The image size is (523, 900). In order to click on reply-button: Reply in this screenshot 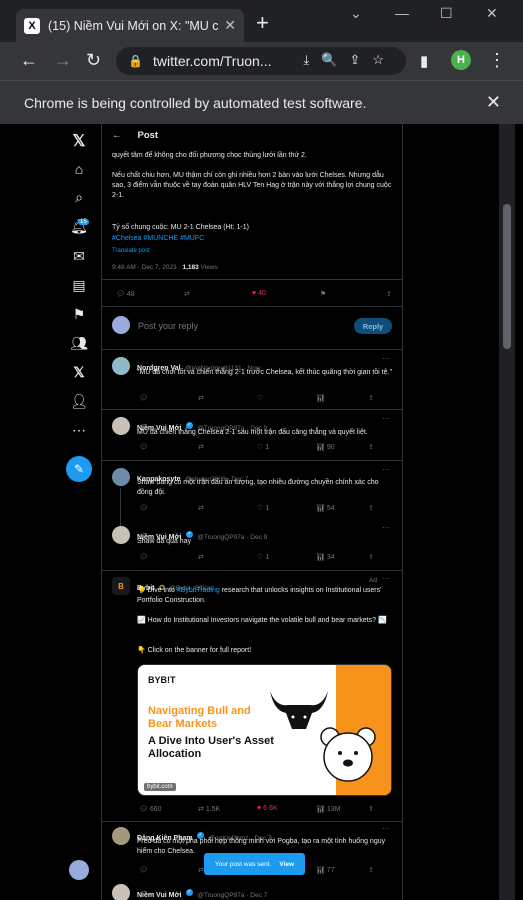, I will do `click(373, 326)`.